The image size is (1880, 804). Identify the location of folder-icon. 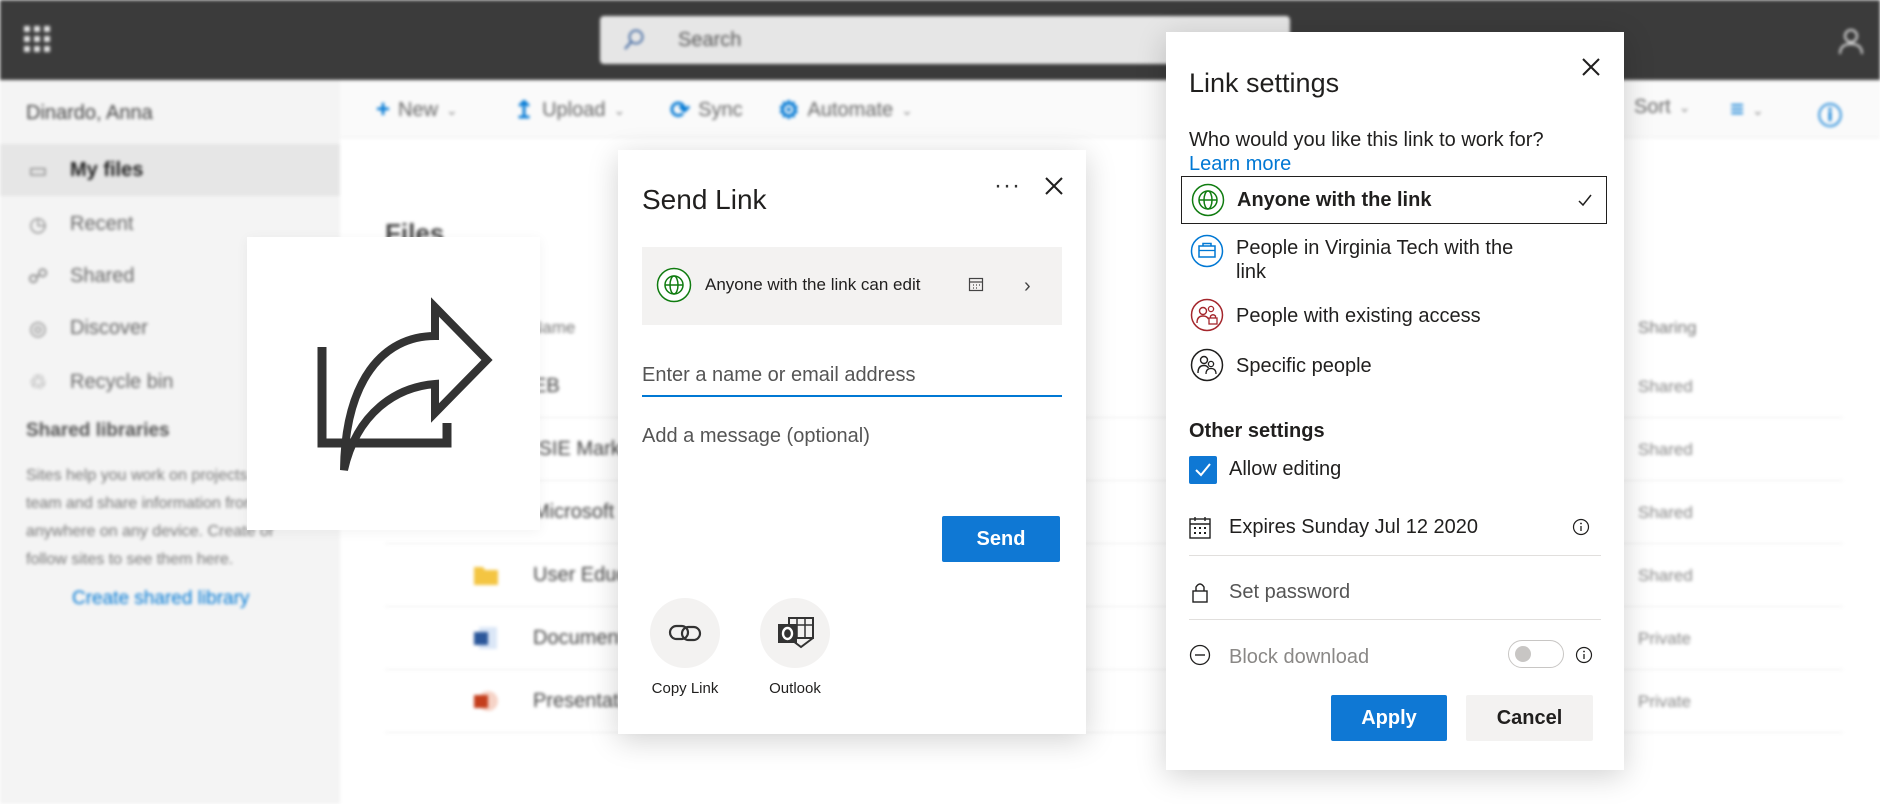
(486, 576).